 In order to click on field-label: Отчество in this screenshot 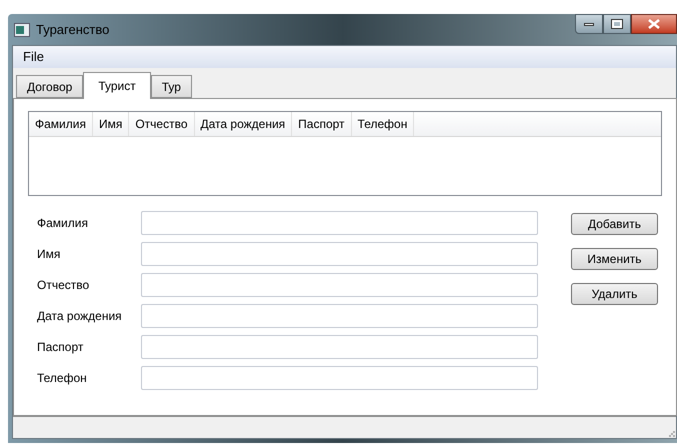, I will do `click(63, 285)`.